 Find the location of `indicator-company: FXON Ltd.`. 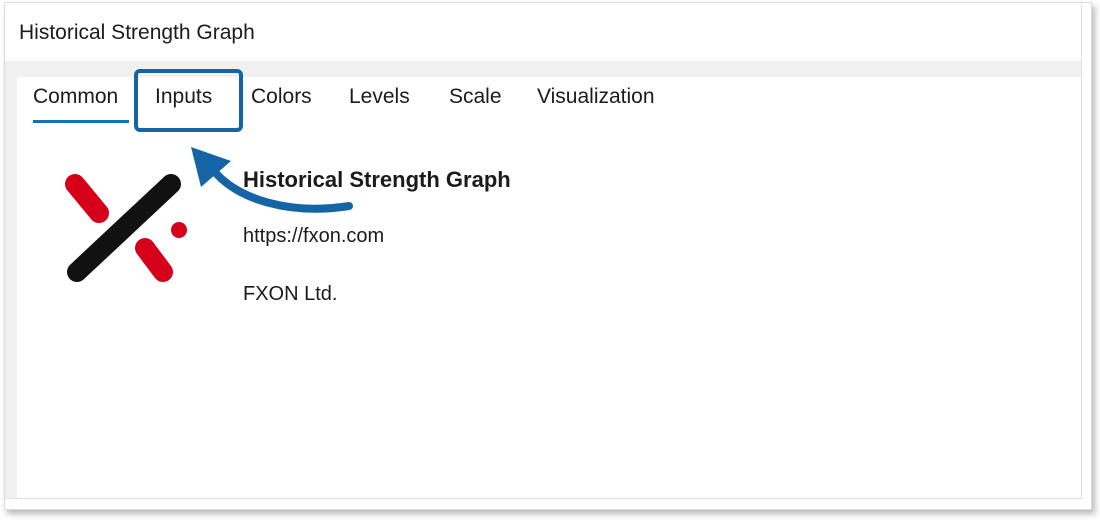

indicator-company: FXON Ltd. is located at coordinates (290, 294).